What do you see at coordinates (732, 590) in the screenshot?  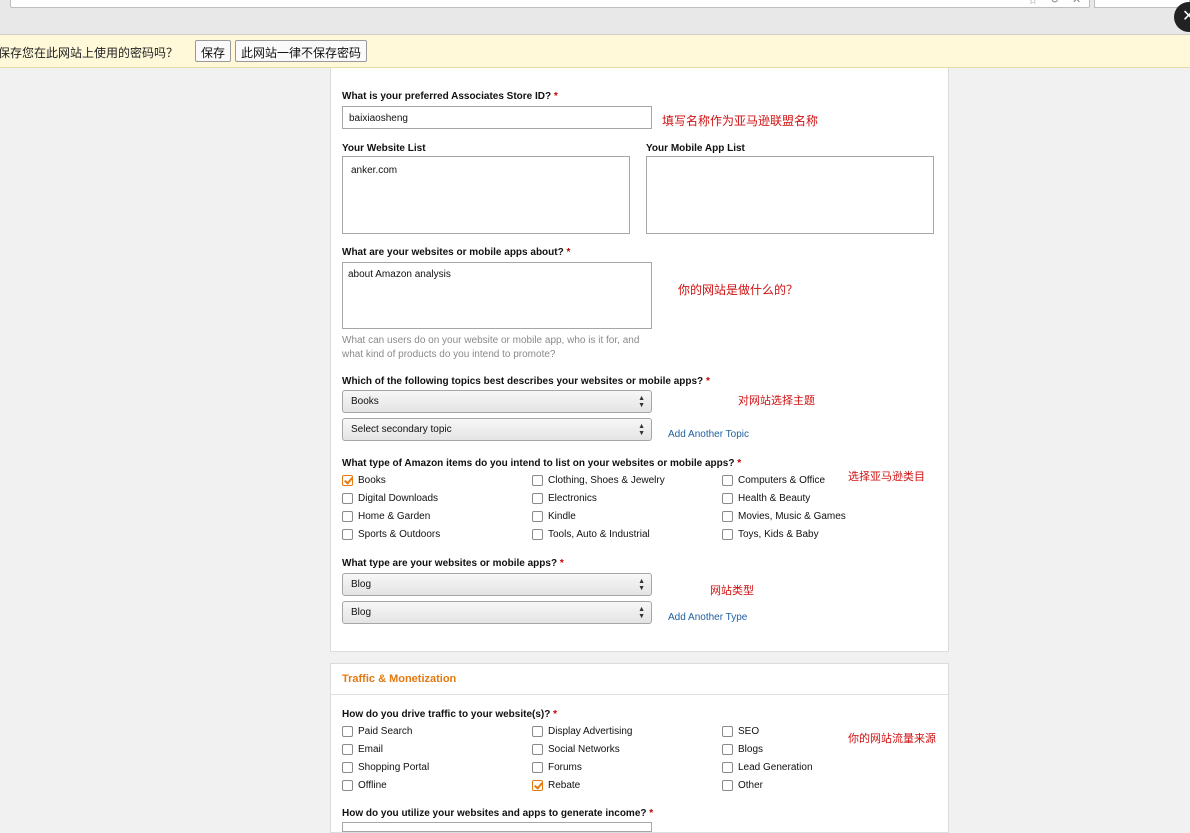 I see `type-annotation: 网站类型` at bounding box center [732, 590].